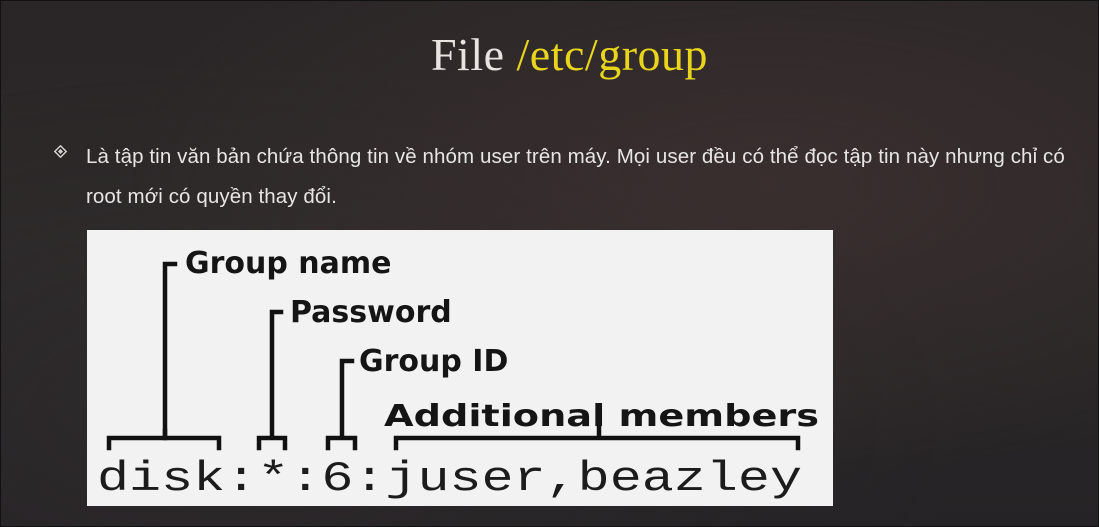 This screenshot has width=1099, height=527. Describe the element at coordinates (60, 151) in the screenshot. I see `diamond-bullet-icon` at that location.